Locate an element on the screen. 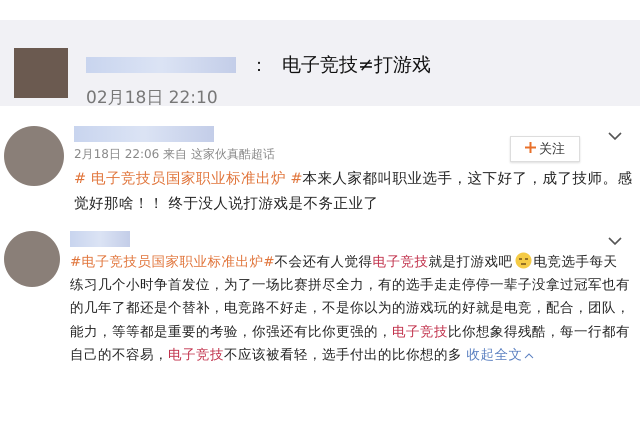 Image resolution: width=640 pixels, height=436 pixels. collapse-link: 收起全文 is located at coordinates (500, 354).